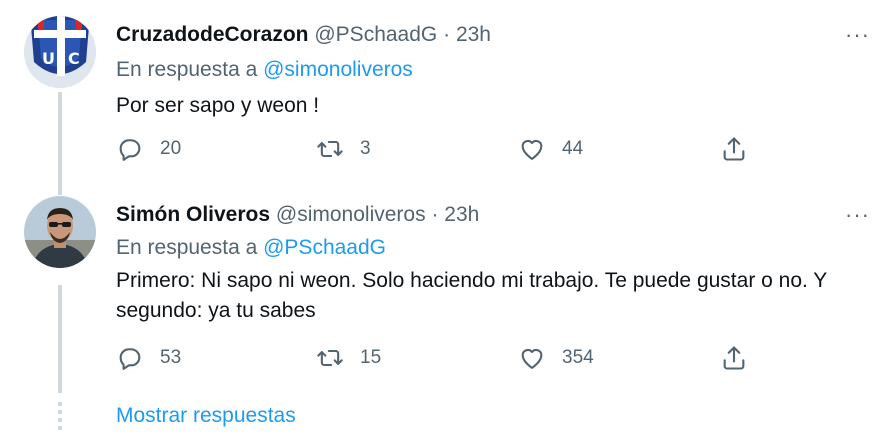 This screenshot has height=434, width=896. What do you see at coordinates (338, 69) in the screenshot?
I see `reply-mention-link: @simonoliveros` at bounding box center [338, 69].